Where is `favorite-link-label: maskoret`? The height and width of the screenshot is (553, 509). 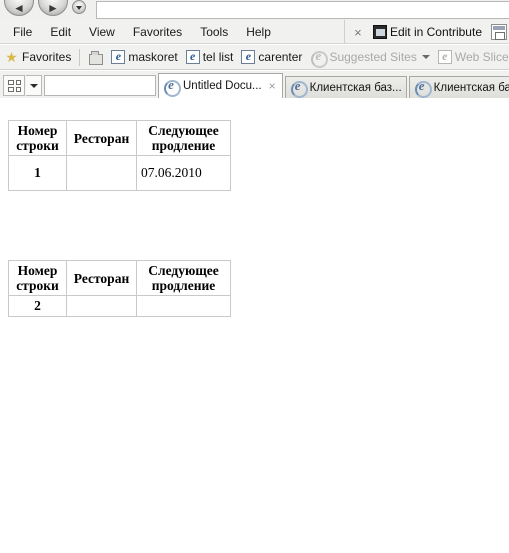 favorite-link-label: maskoret is located at coordinates (153, 57).